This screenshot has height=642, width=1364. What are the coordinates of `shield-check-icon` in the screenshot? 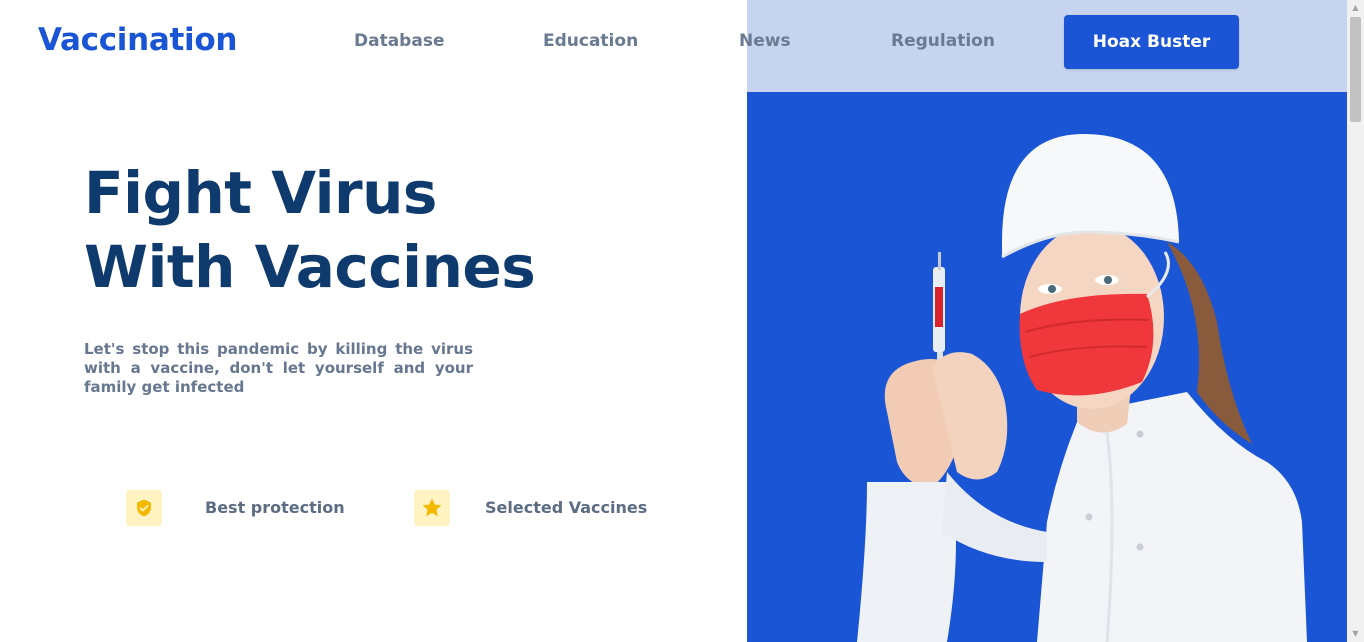 It's located at (144, 508).